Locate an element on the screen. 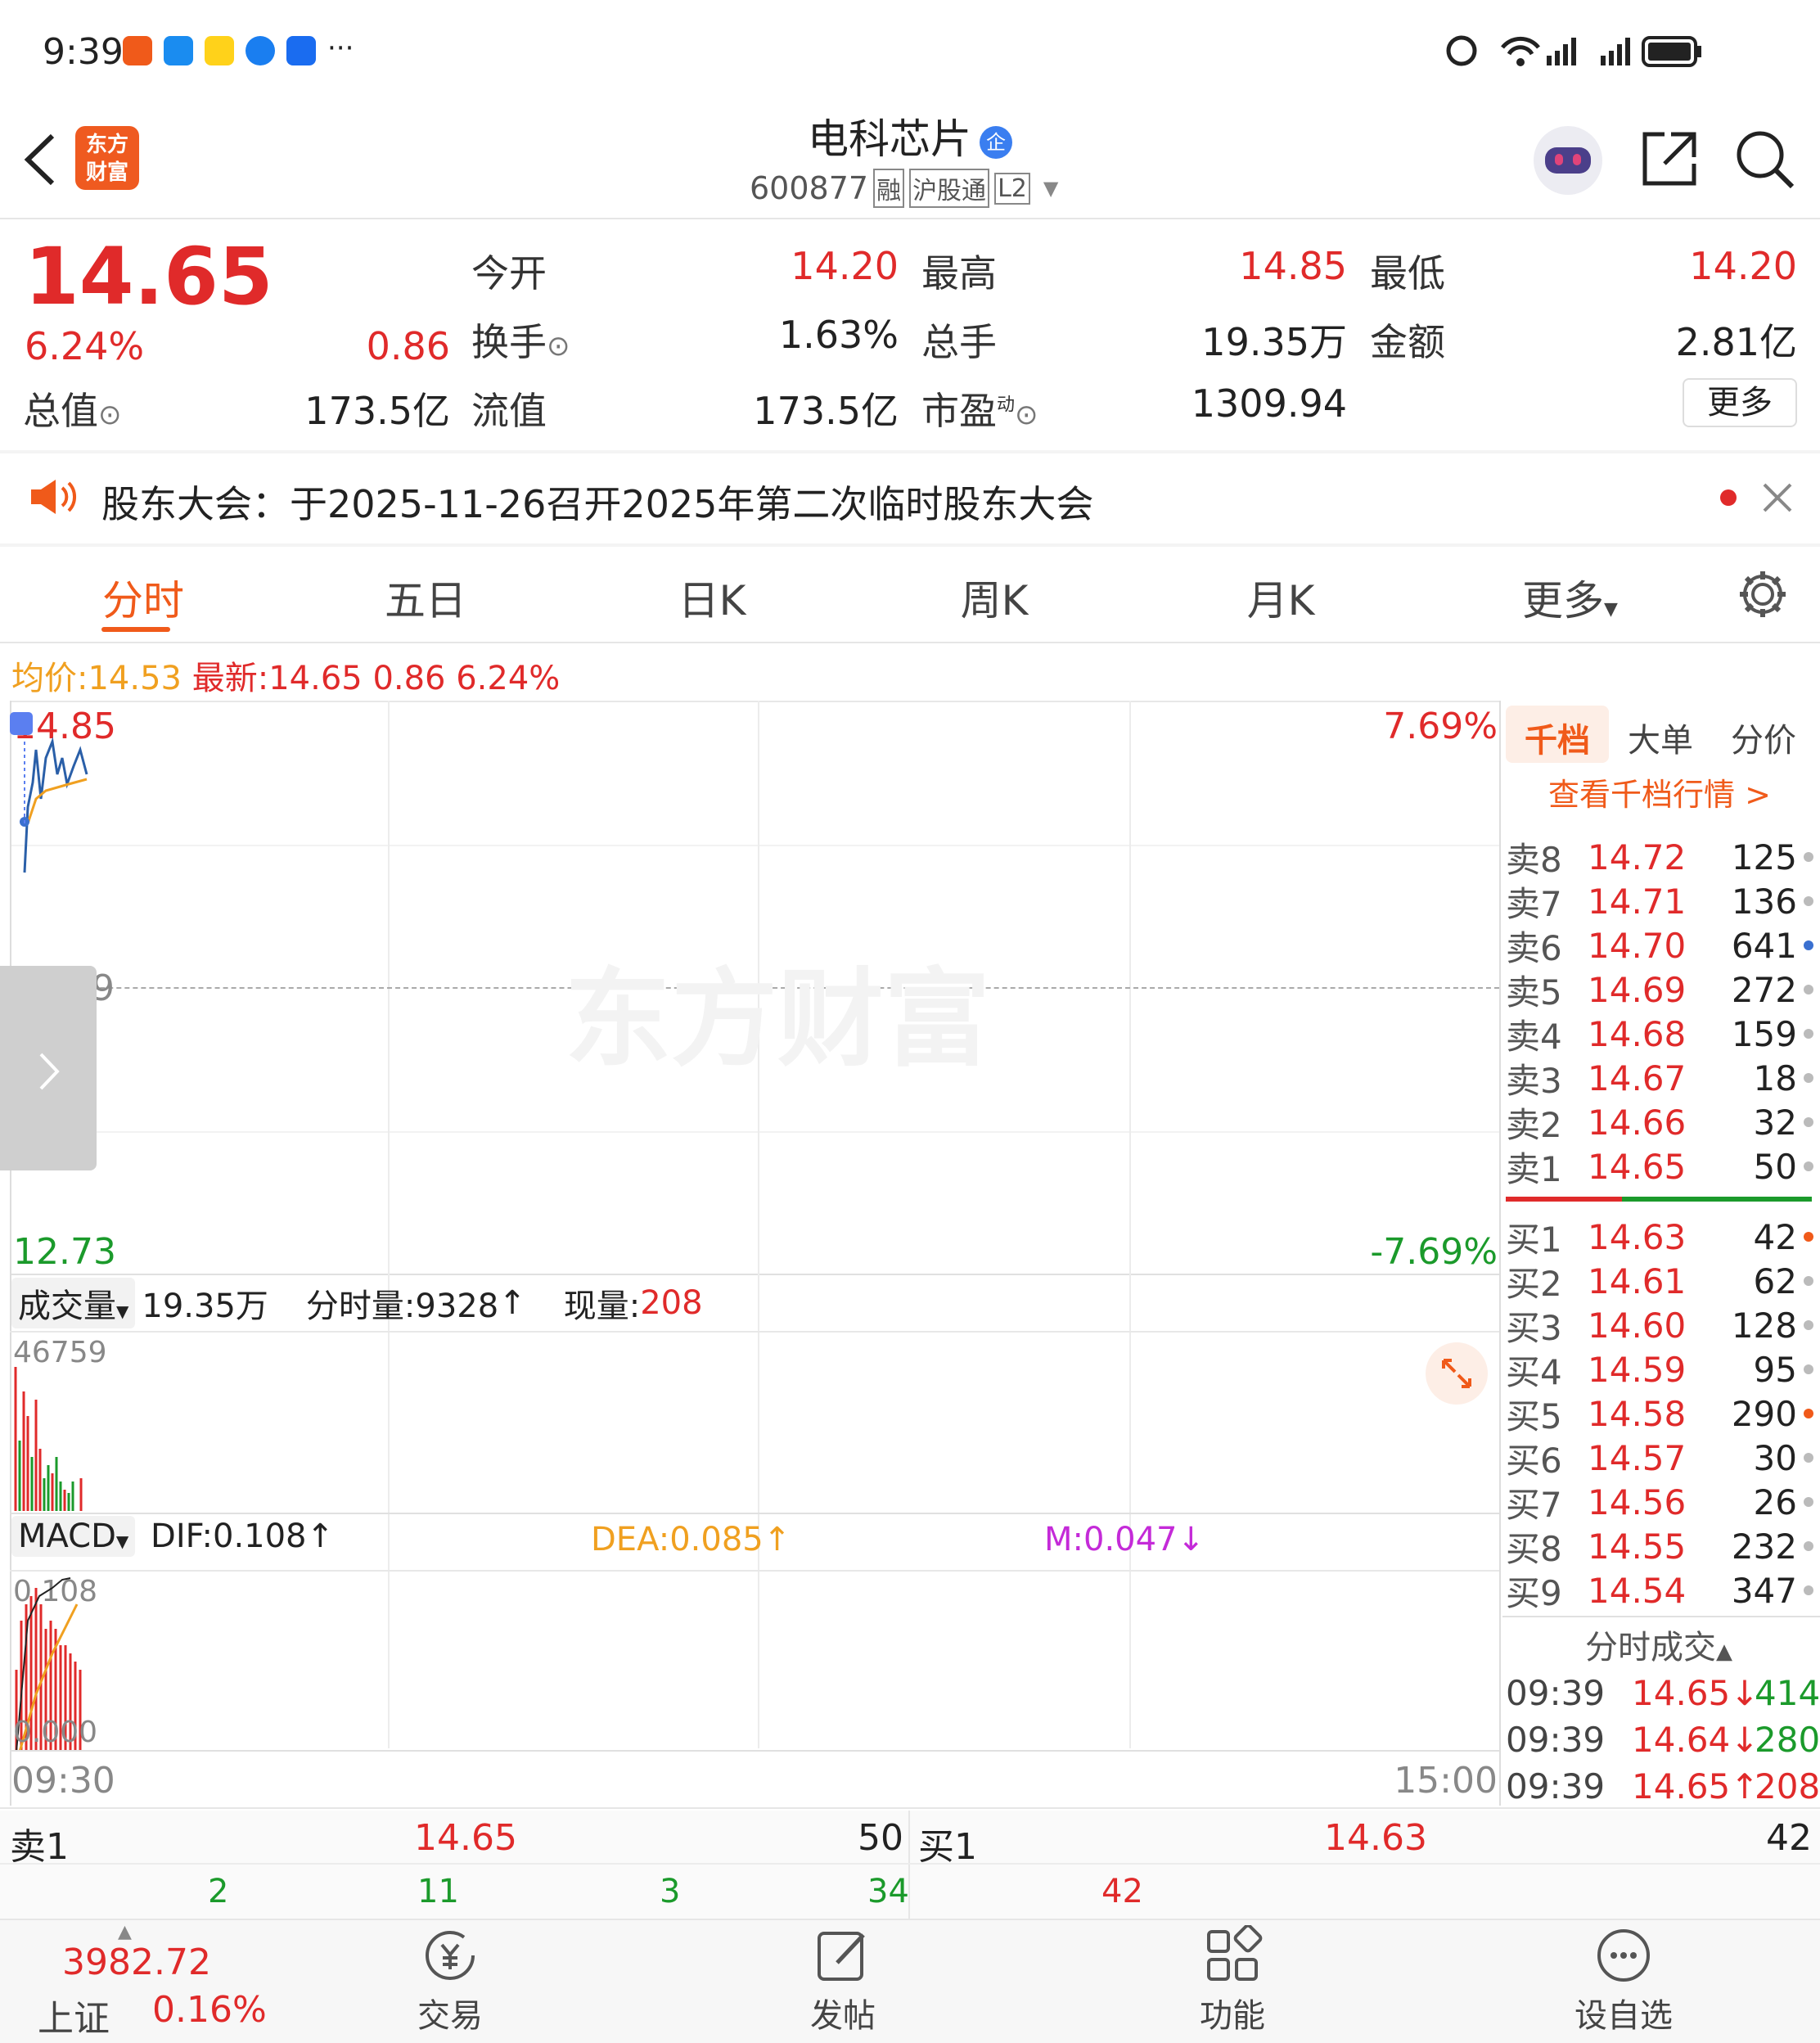 This screenshot has height=2043, width=1820. bid-volume: 347 is located at coordinates (1764, 1590).